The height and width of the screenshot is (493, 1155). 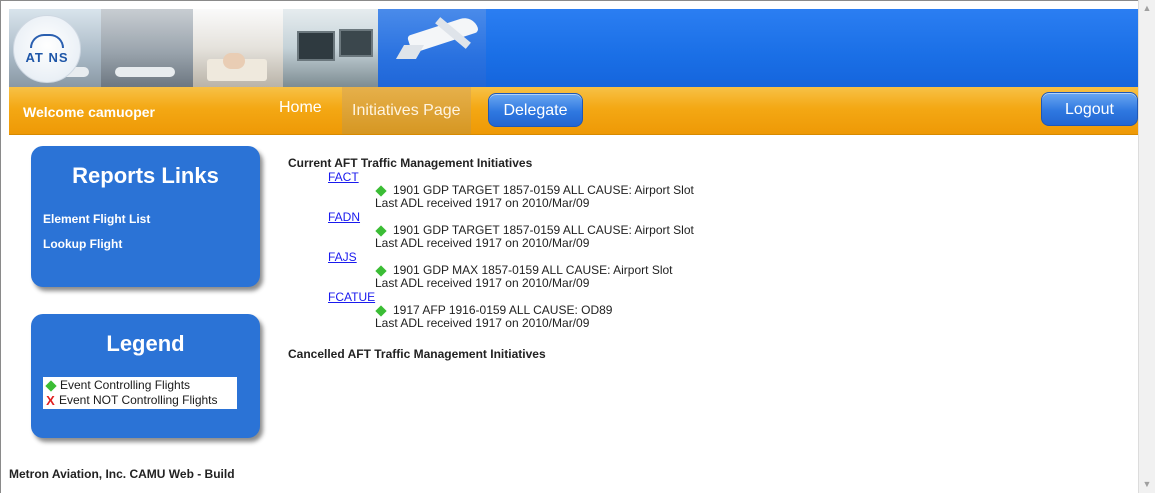 I want to click on legend-item-controlling: Event Controlling Flights, so click(x=140, y=385).